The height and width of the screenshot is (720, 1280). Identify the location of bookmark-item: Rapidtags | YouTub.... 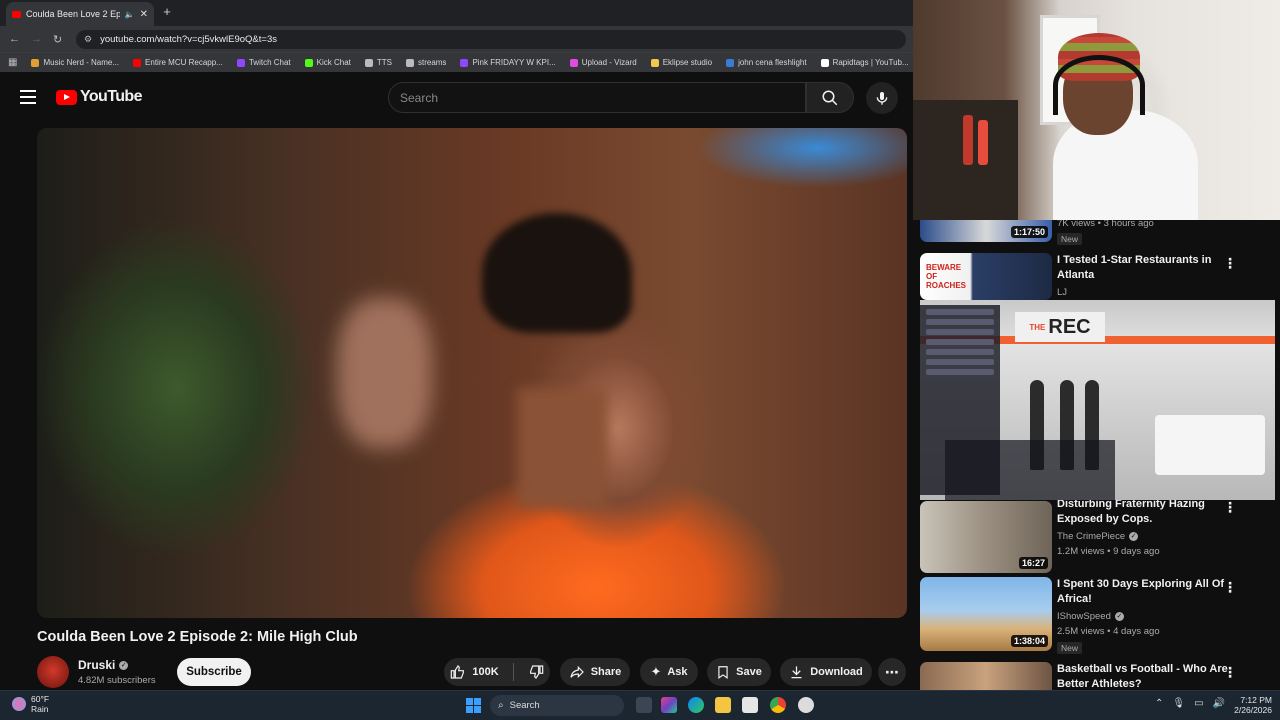
(864, 62).